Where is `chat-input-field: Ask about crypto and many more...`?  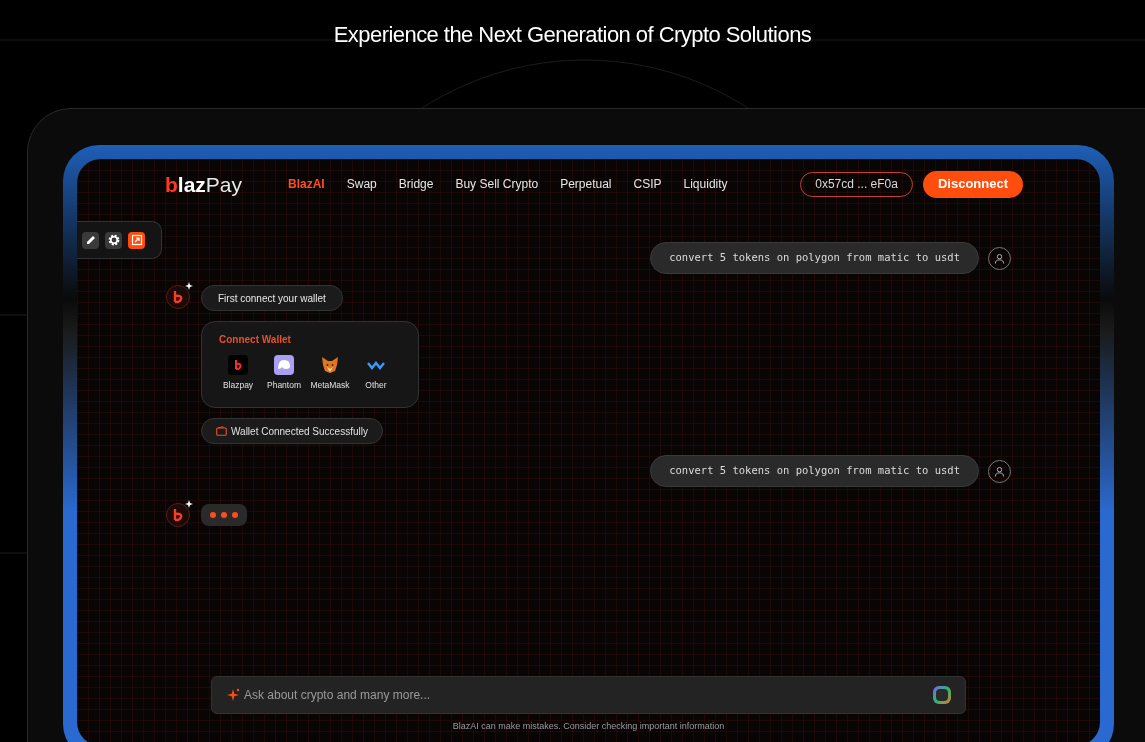 chat-input-field: Ask about crypto and many more... is located at coordinates (586, 694).